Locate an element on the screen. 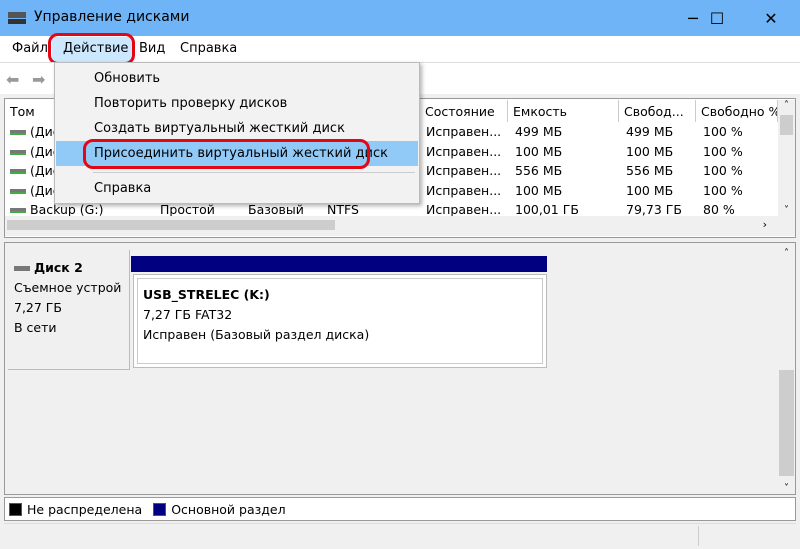  cell-text: Backup (G:) is located at coordinates (67, 209).